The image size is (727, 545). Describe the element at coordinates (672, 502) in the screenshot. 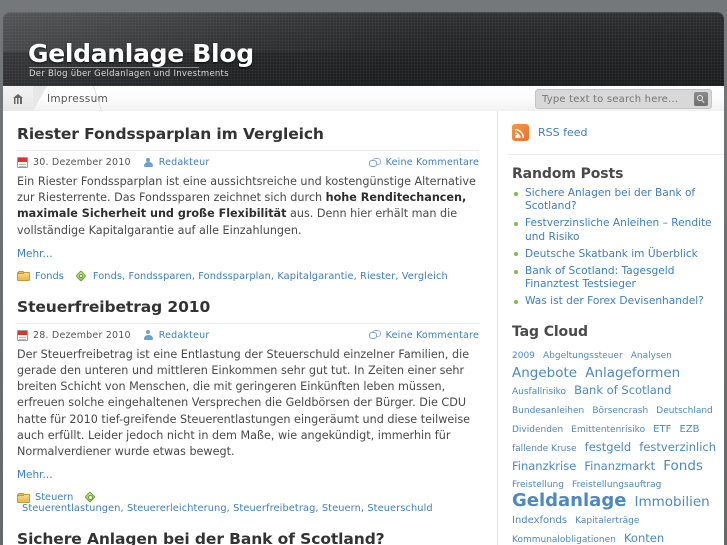

I see `tag-cloud-item: Immobilien` at that location.